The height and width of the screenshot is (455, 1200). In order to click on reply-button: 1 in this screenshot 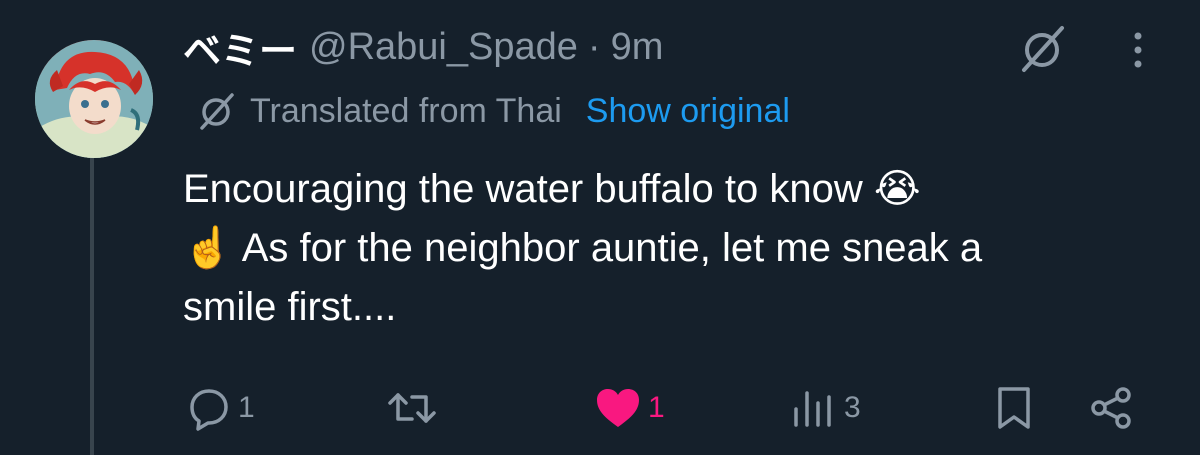, I will do `click(220, 408)`.